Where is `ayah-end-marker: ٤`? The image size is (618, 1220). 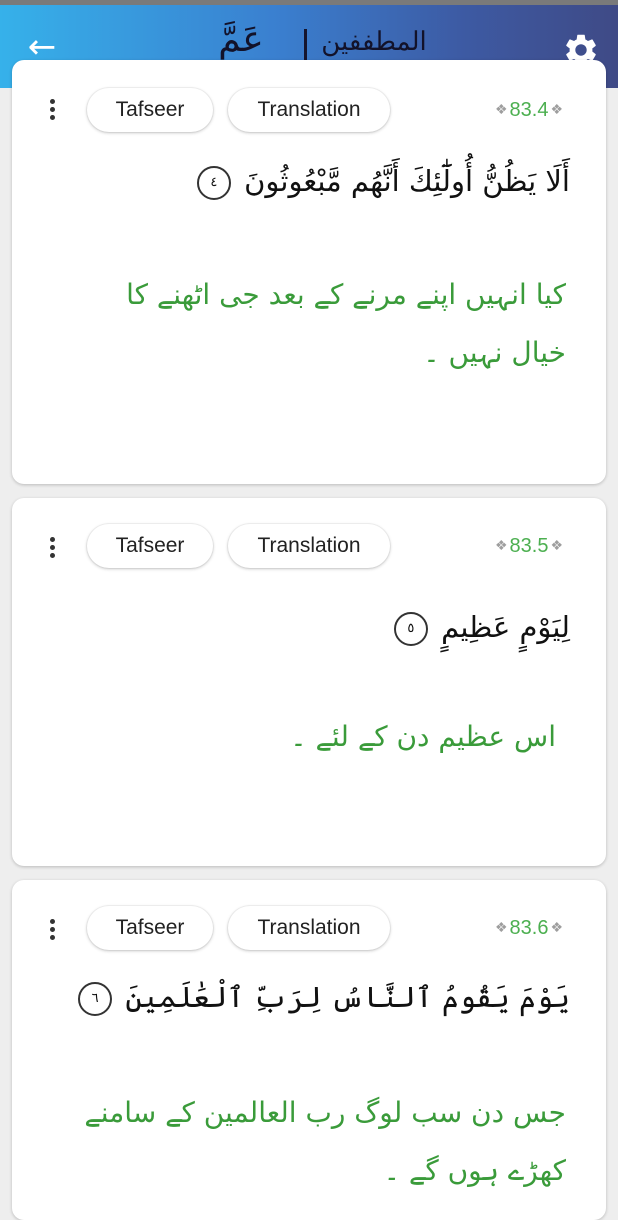 ayah-end-marker: ٤ is located at coordinates (213, 183).